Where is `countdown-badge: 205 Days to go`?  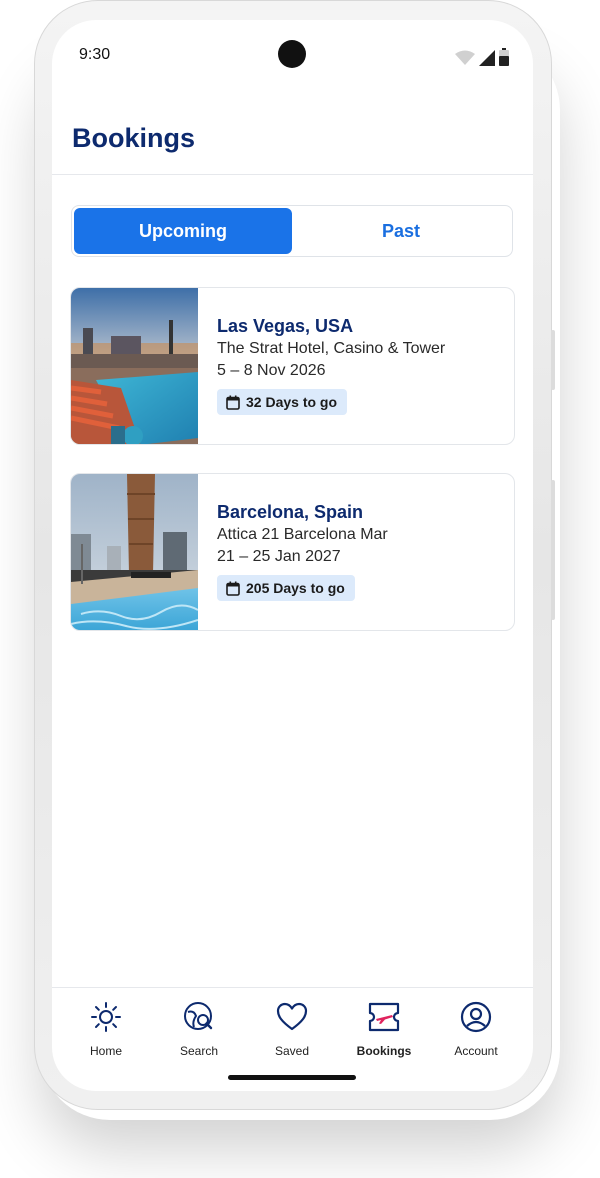
countdown-badge: 205 Days to go is located at coordinates (286, 588).